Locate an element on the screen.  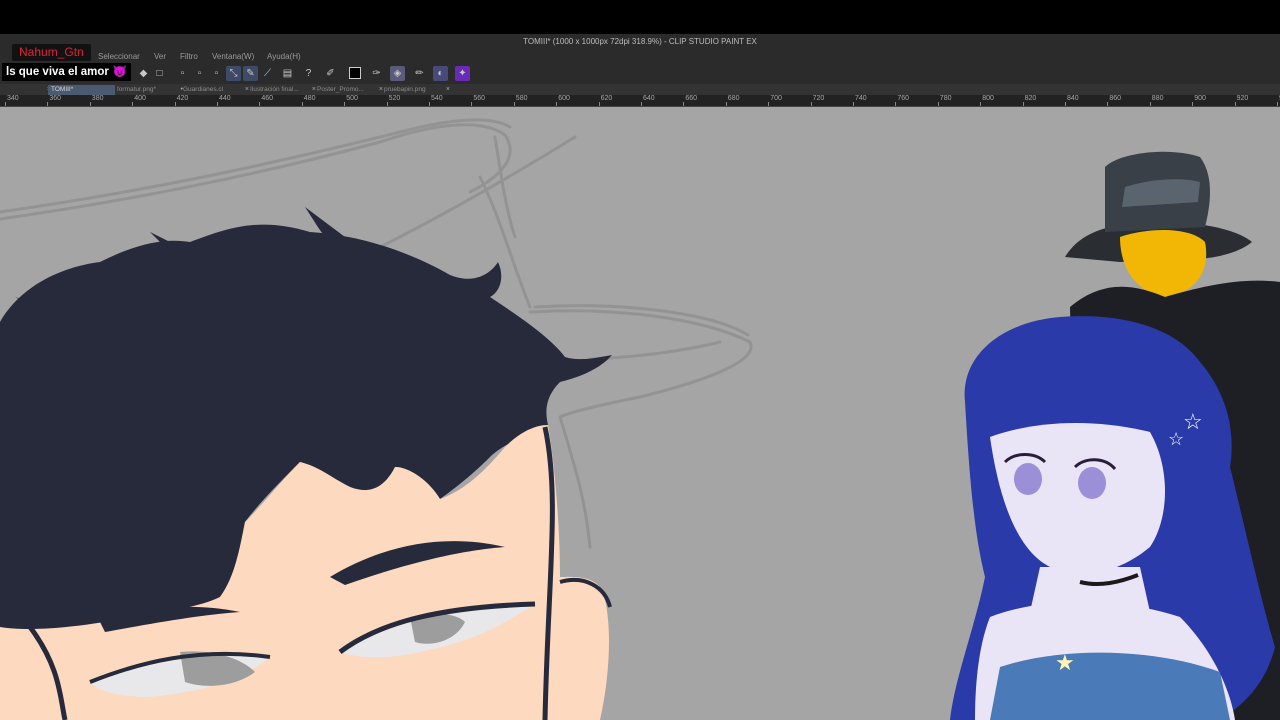
tab-poster: Poster_Promo... × is located at coordinates (348, 90).